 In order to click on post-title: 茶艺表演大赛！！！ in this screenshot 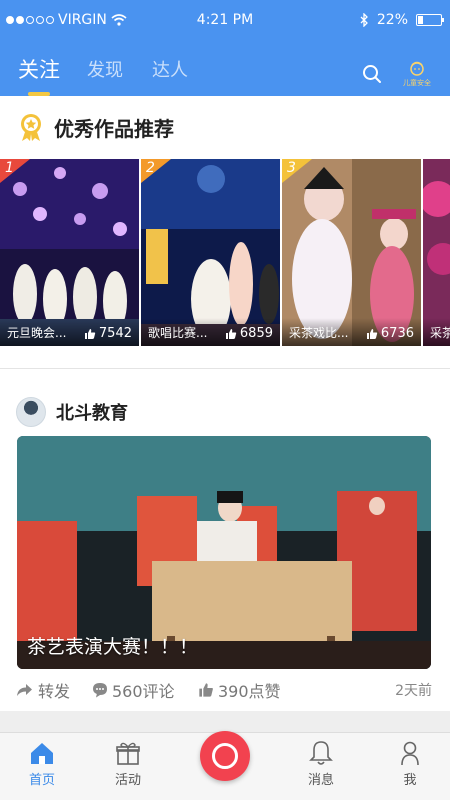, I will do `click(113, 647)`.